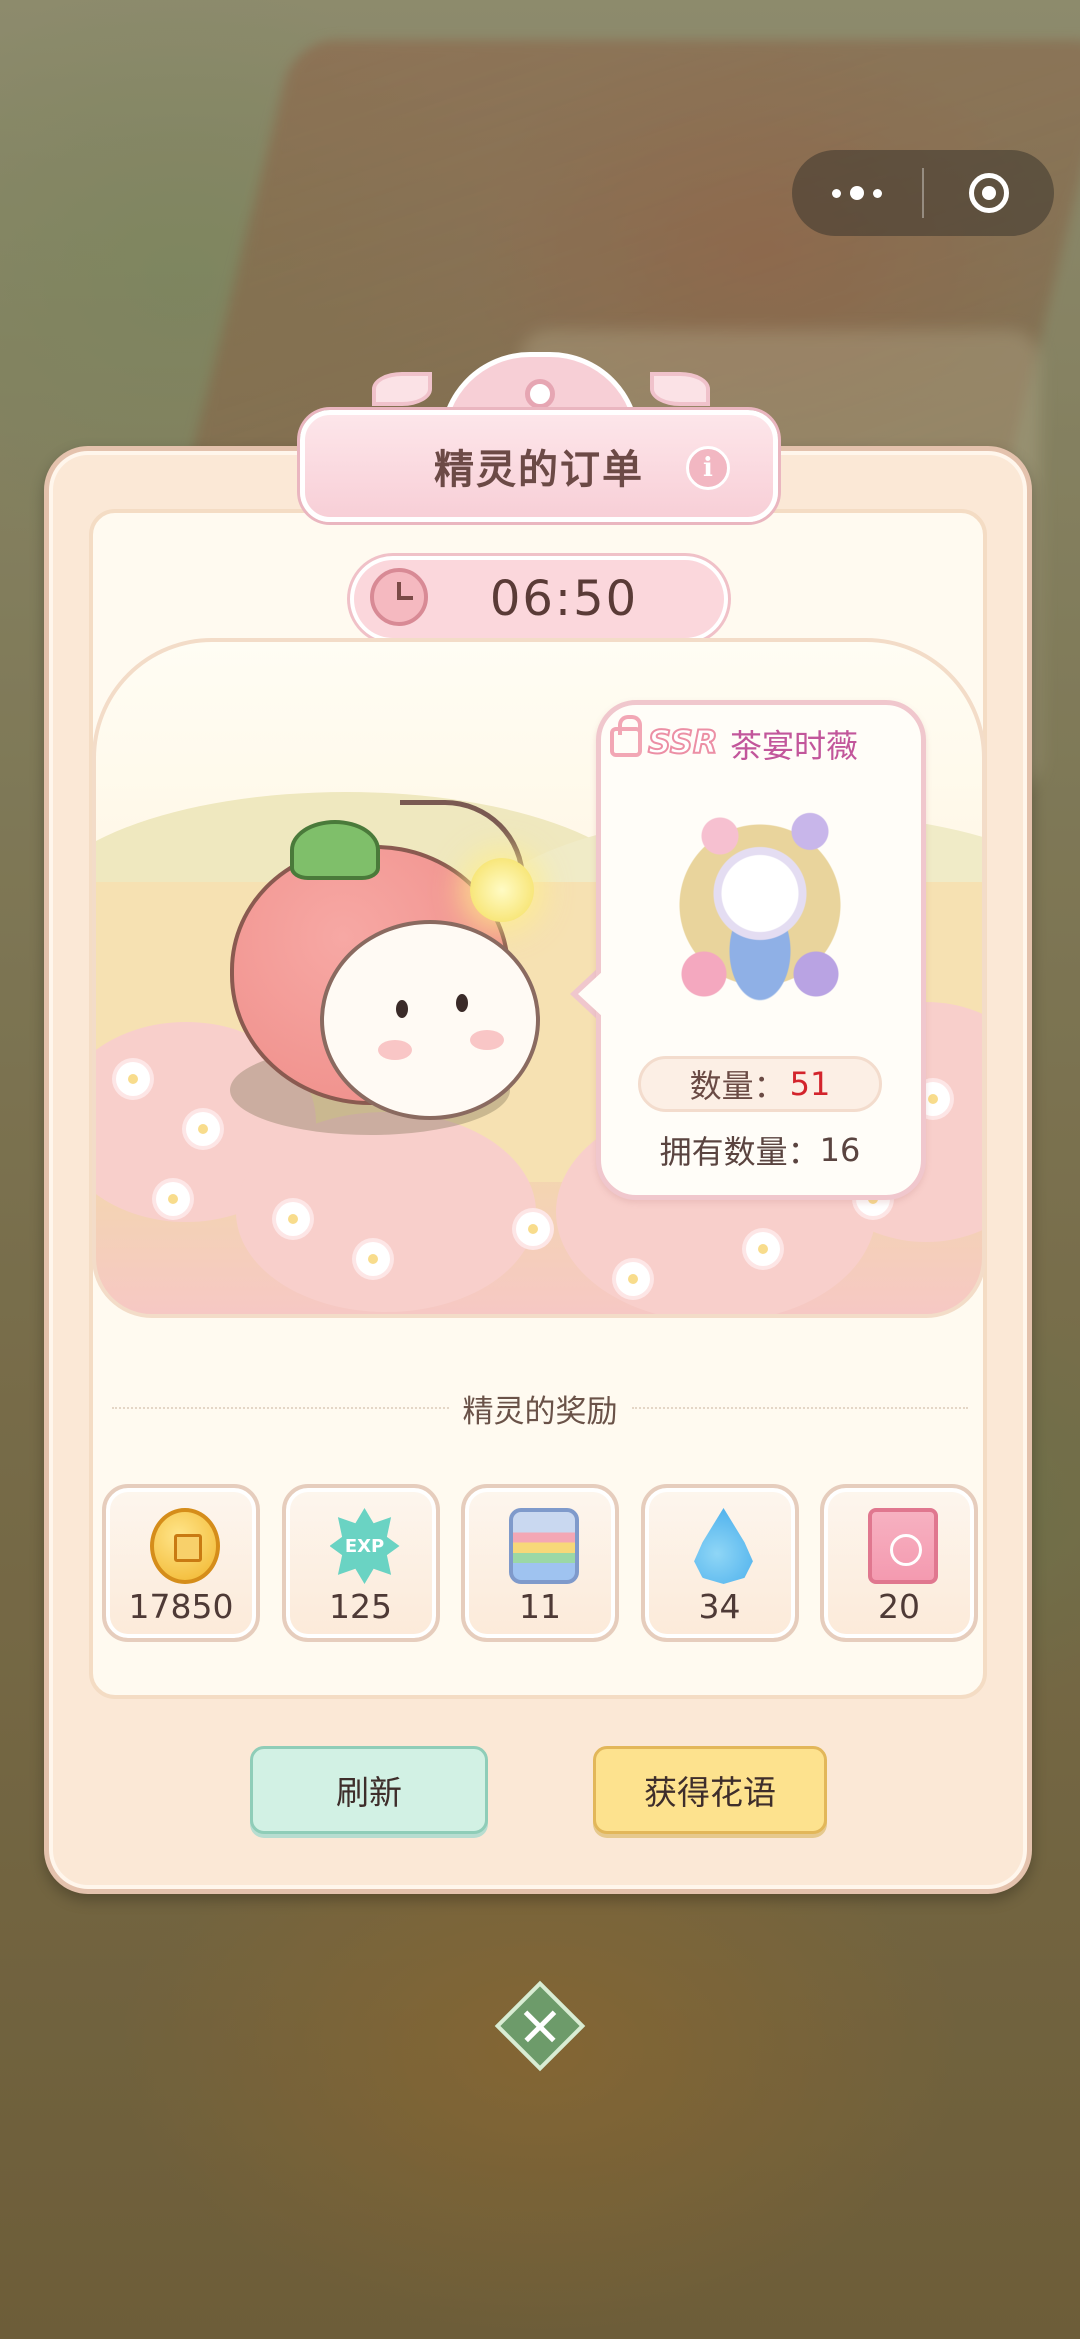  What do you see at coordinates (364, 1546) in the screenshot?
I see `exp-icon: EXP` at bounding box center [364, 1546].